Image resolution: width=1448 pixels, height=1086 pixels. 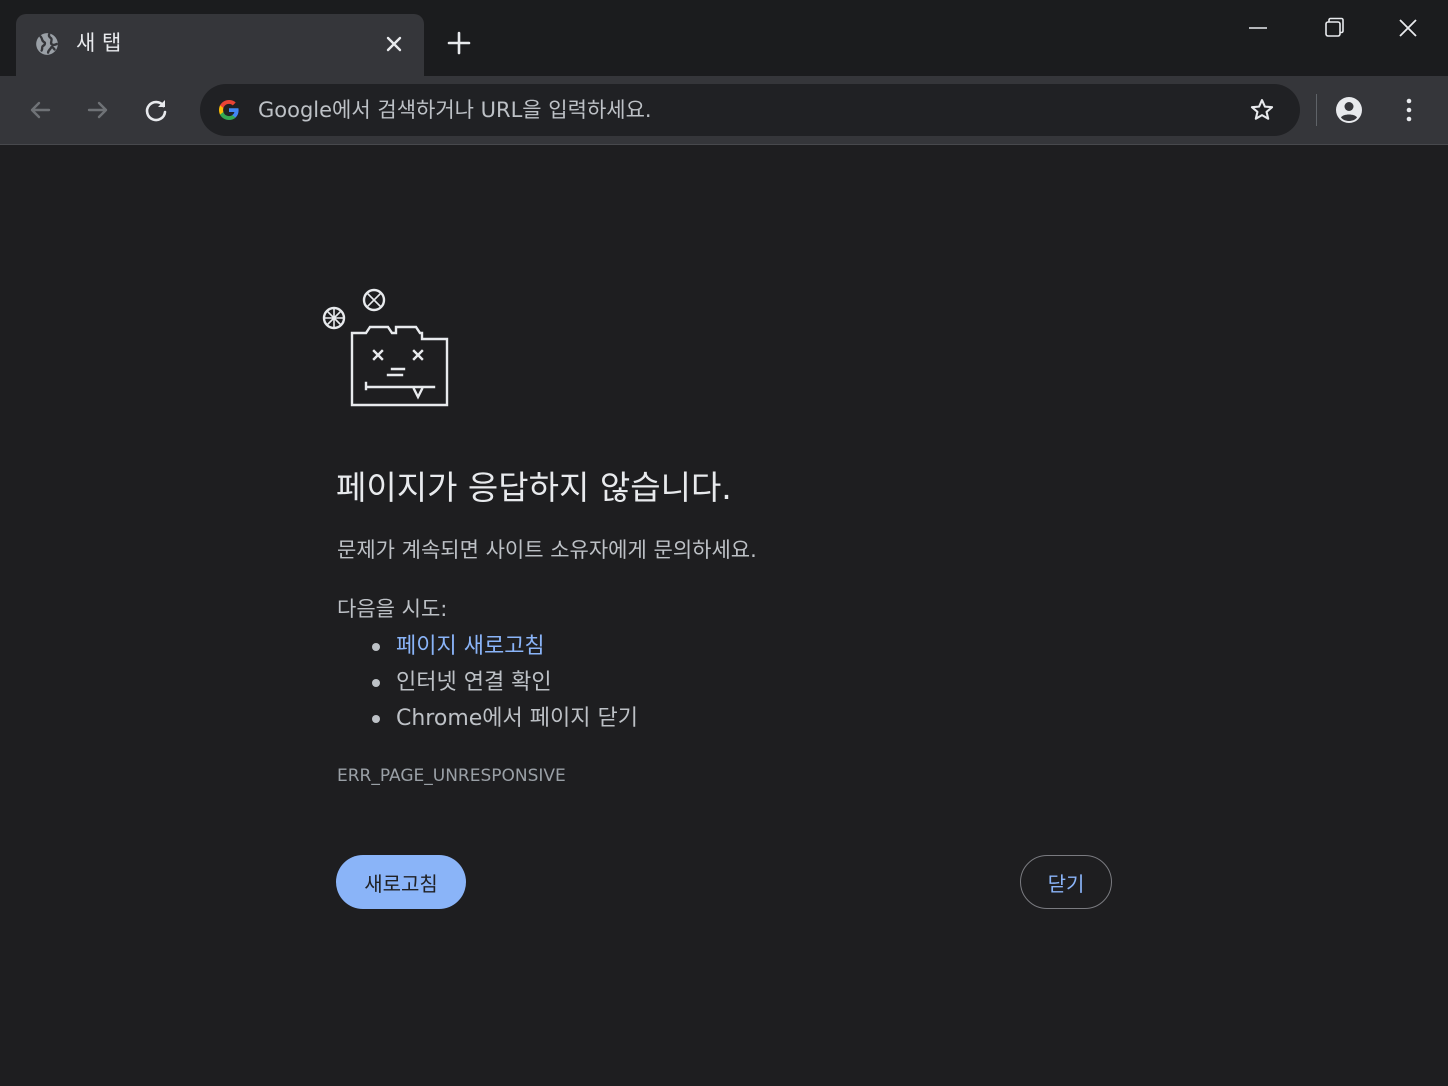 What do you see at coordinates (98, 110) in the screenshot?
I see `arrow-right-icon` at bounding box center [98, 110].